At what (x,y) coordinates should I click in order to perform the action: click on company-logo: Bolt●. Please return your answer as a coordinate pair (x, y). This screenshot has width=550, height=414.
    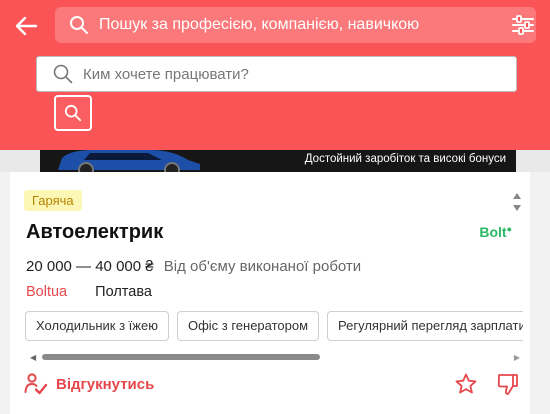
    Looking at the image, I should click on (495, 232).